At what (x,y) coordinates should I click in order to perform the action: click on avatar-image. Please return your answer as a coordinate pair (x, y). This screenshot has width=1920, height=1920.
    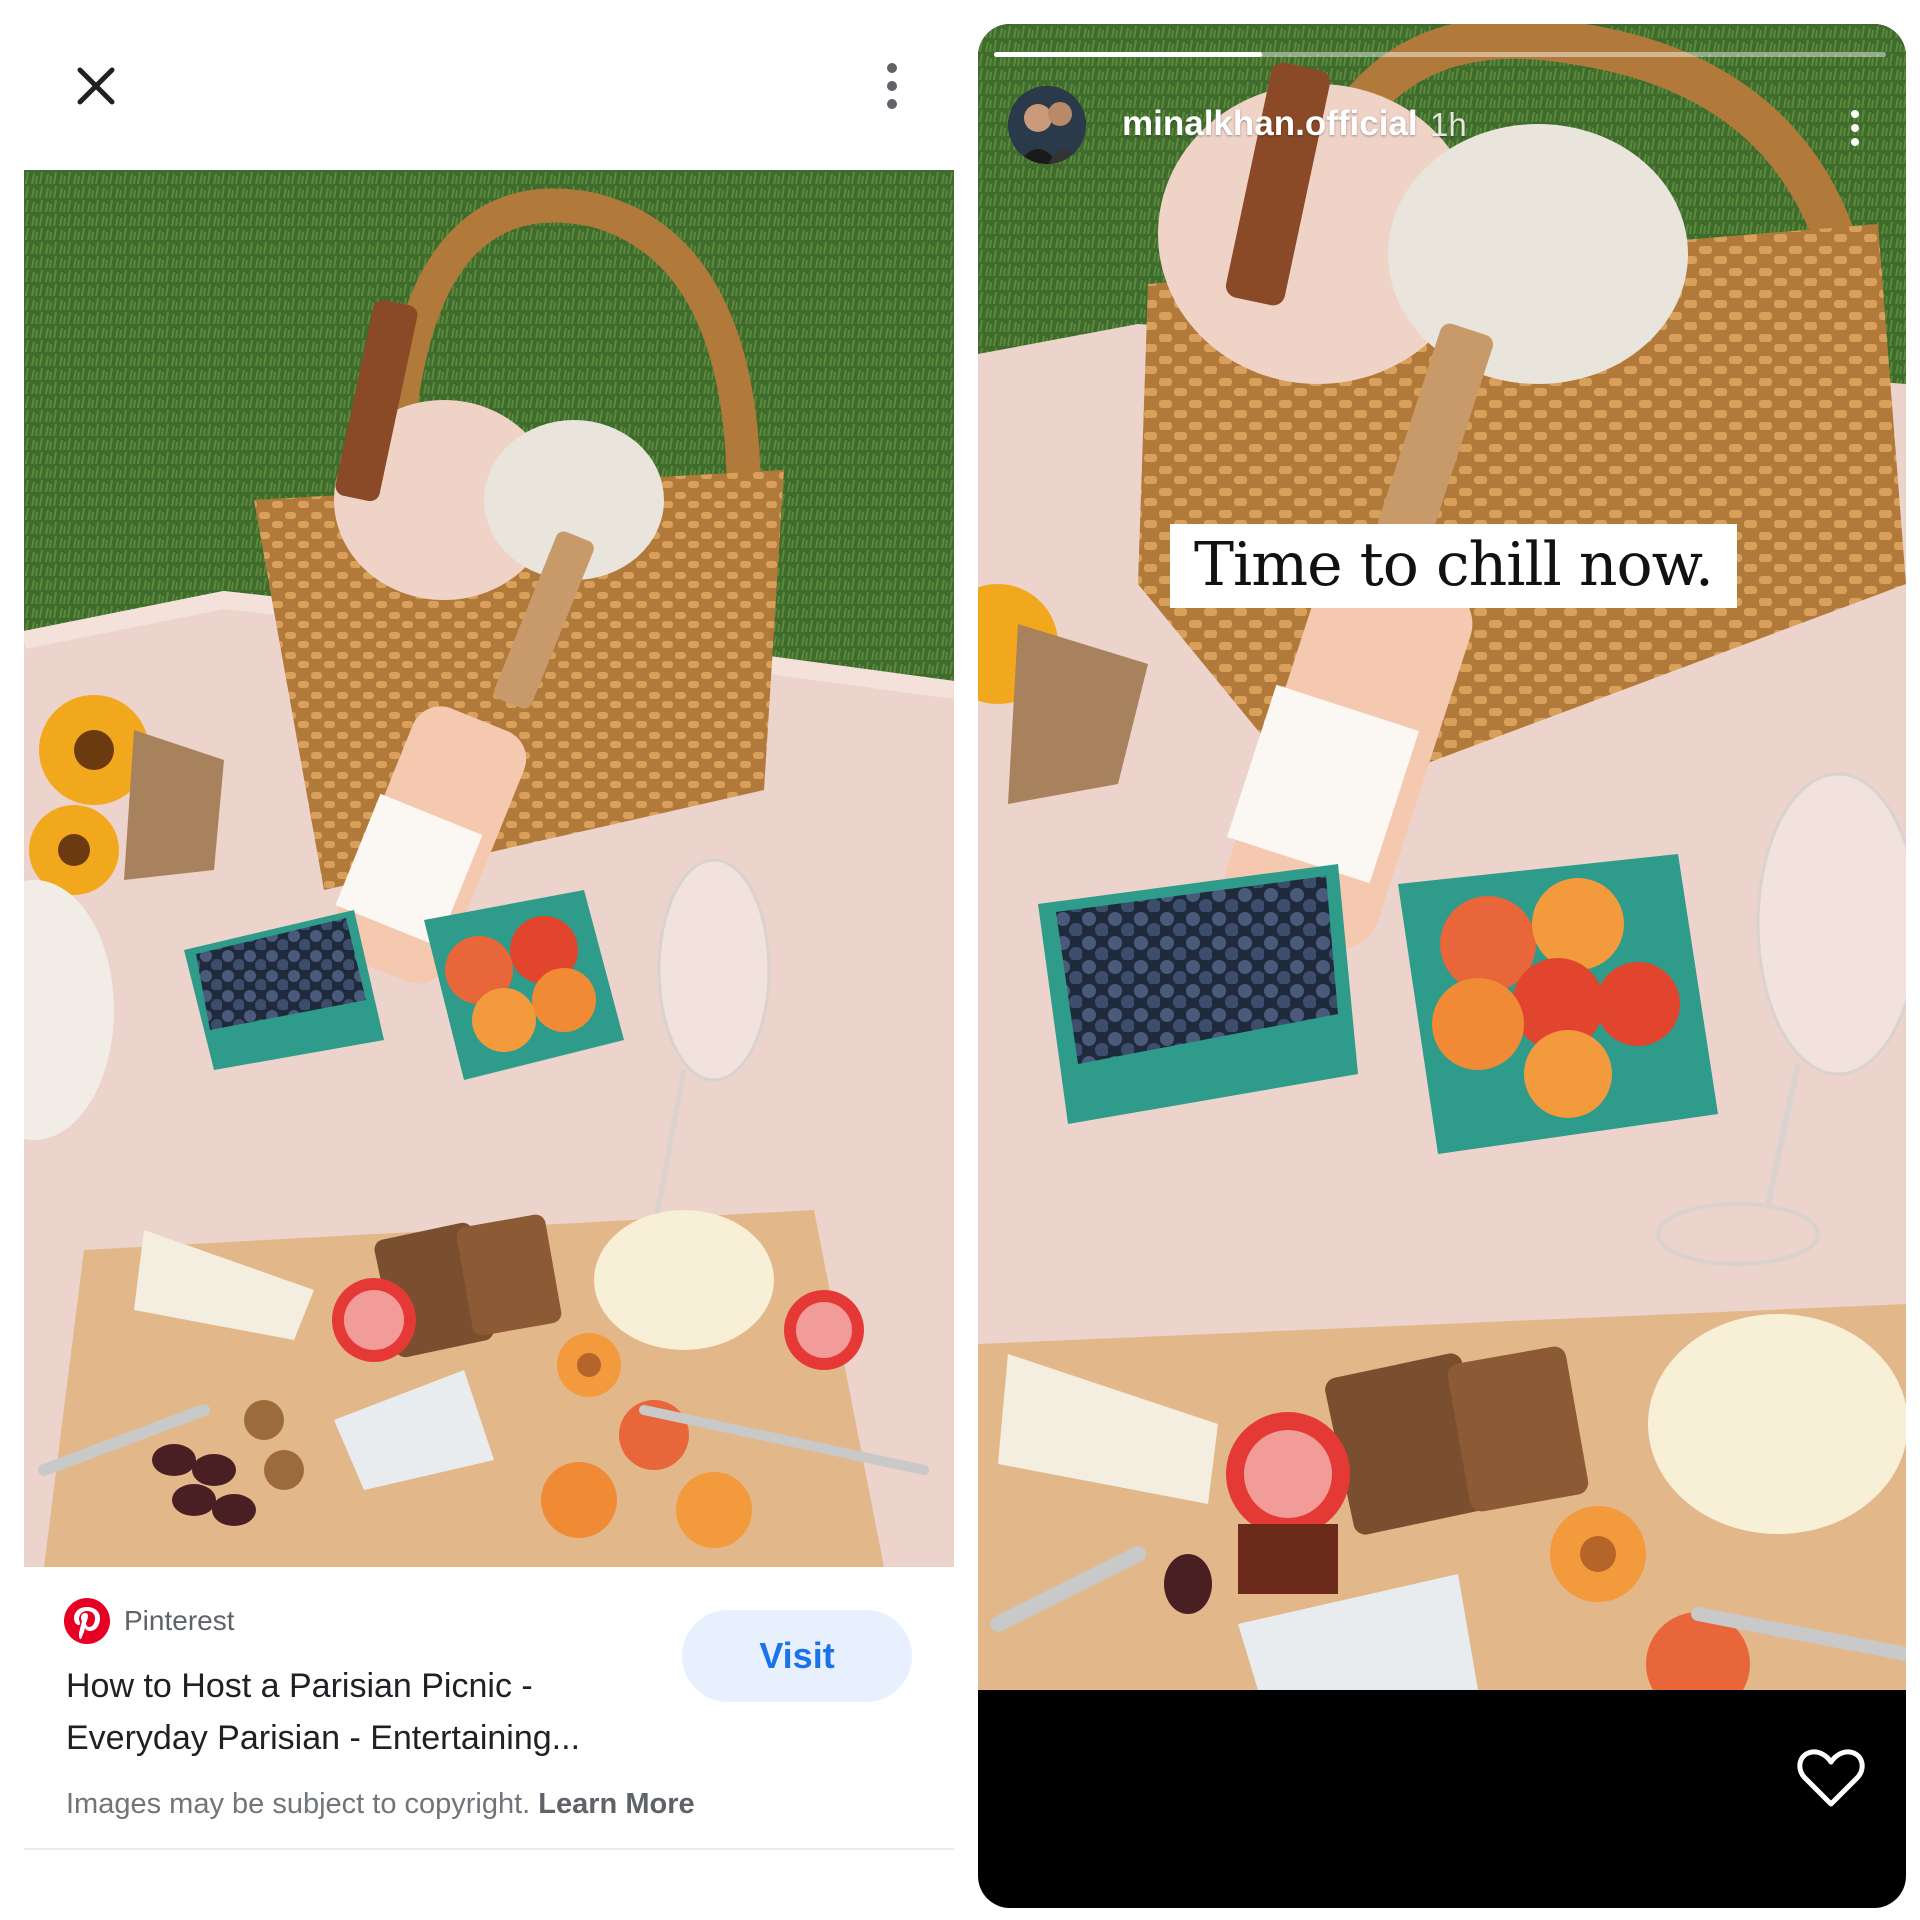
    Looking at the image, I should click on (1047, 125).